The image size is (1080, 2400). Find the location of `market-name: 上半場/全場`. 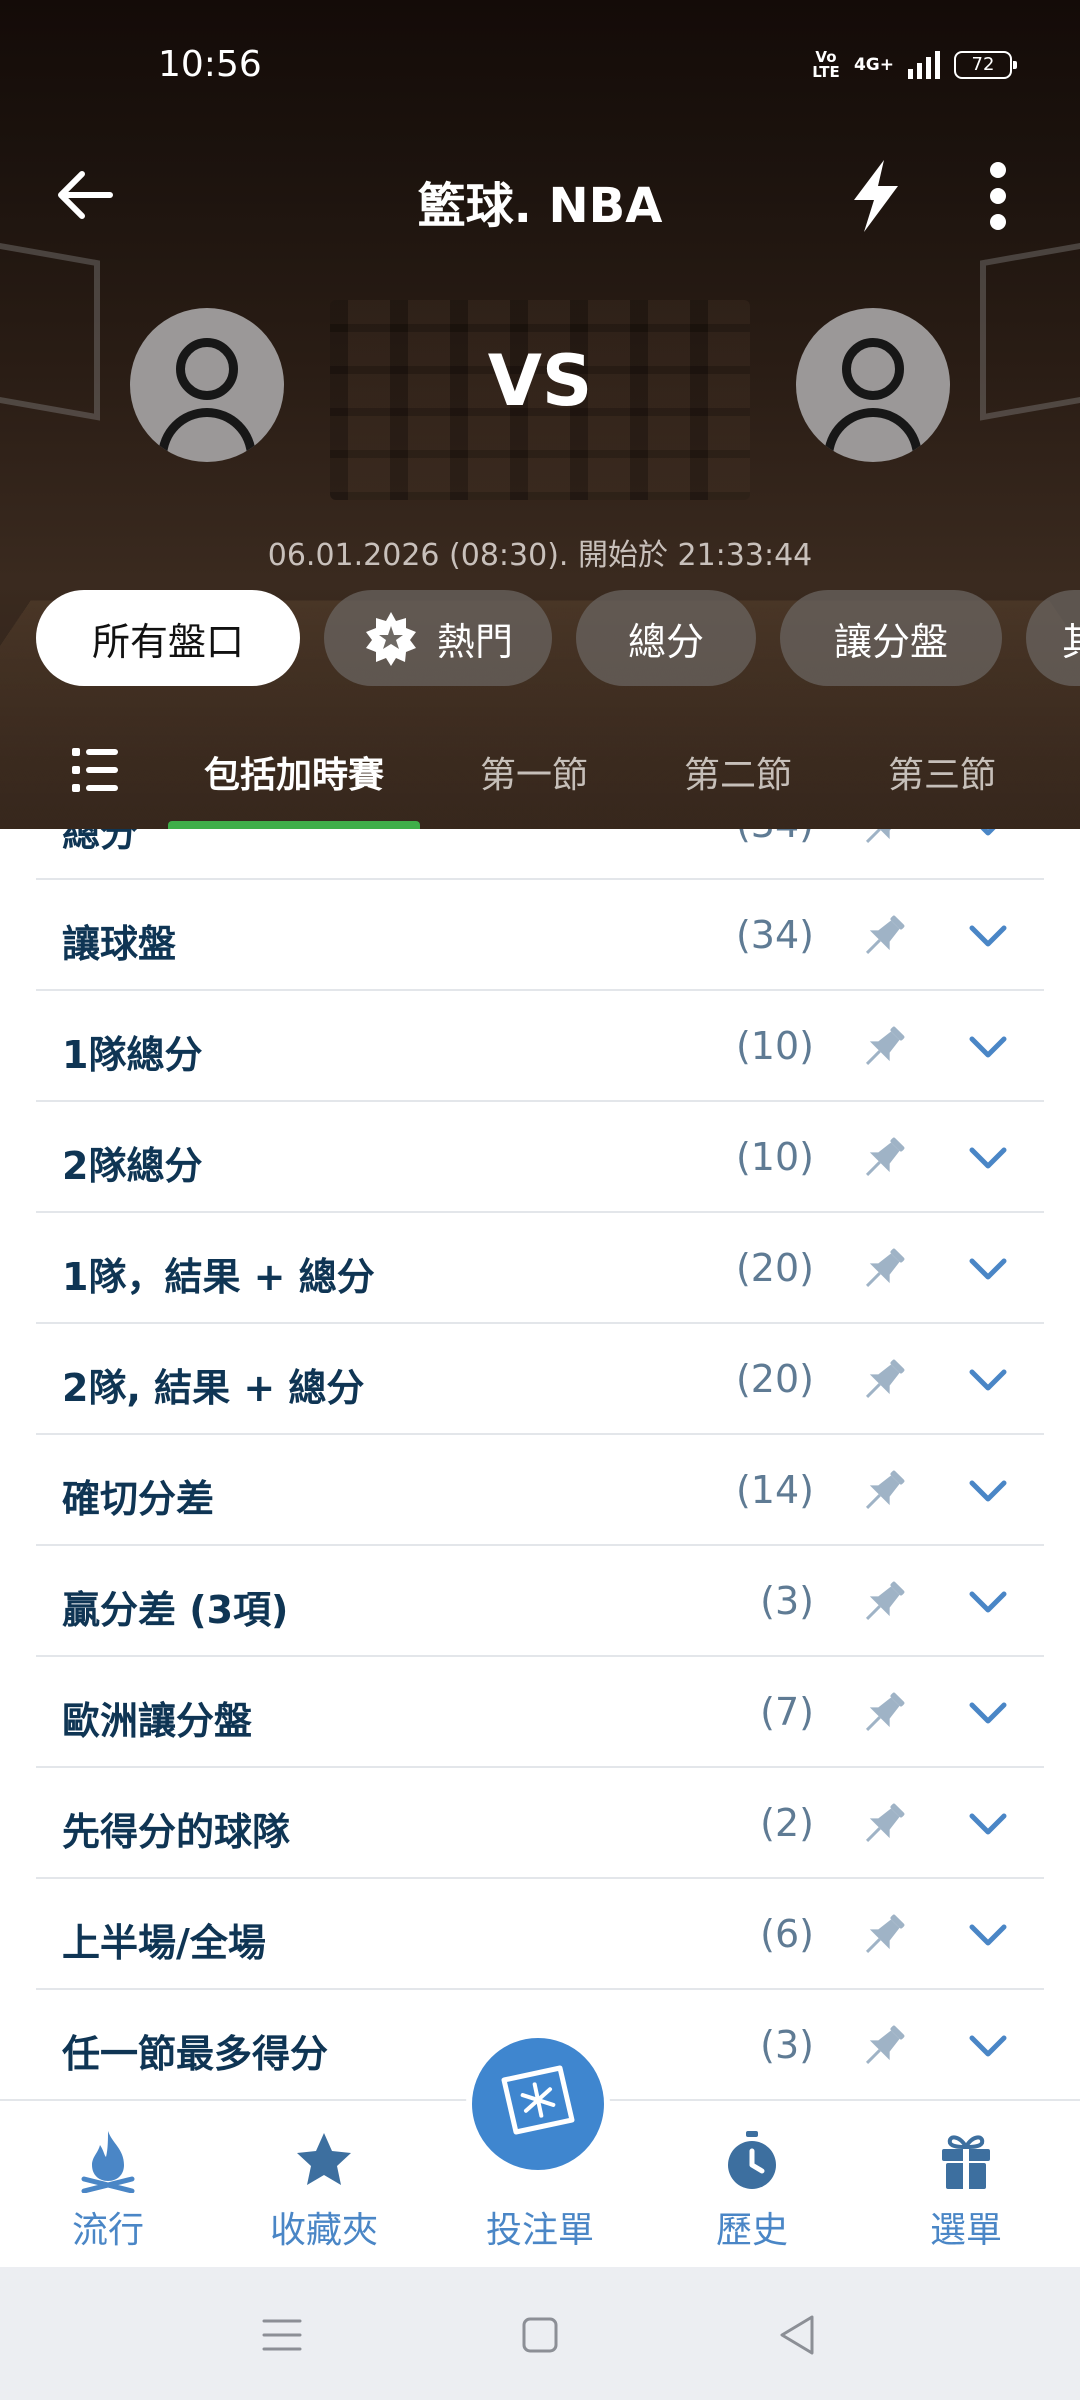

market-name: 上半場/全場 is located at coordinates (164, 1939).